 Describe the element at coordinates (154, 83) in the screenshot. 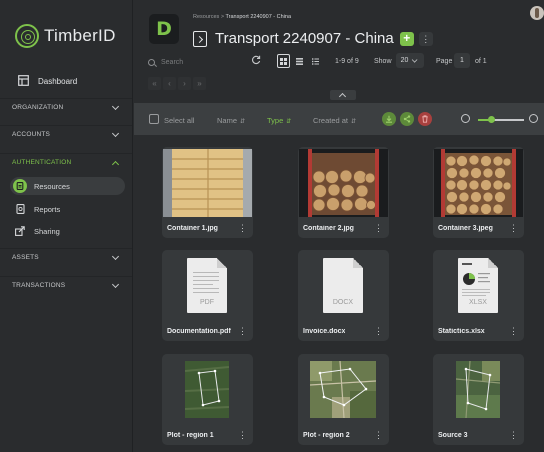

I see `first-page-button: «` at that location.